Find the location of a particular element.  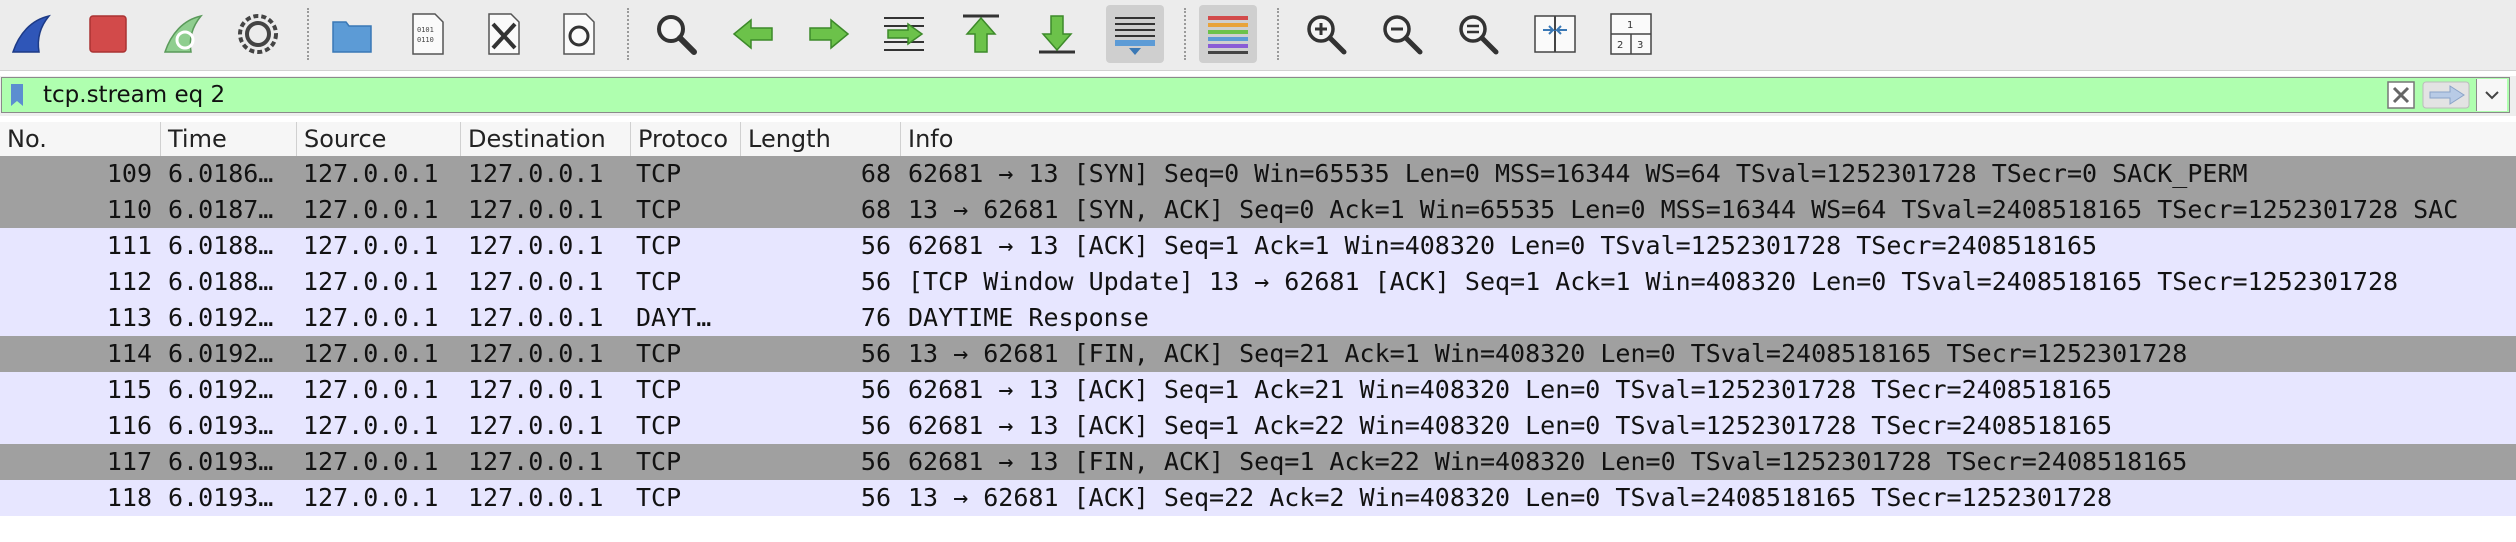

auto-scroll-button is located at coordinates (1135, 34).